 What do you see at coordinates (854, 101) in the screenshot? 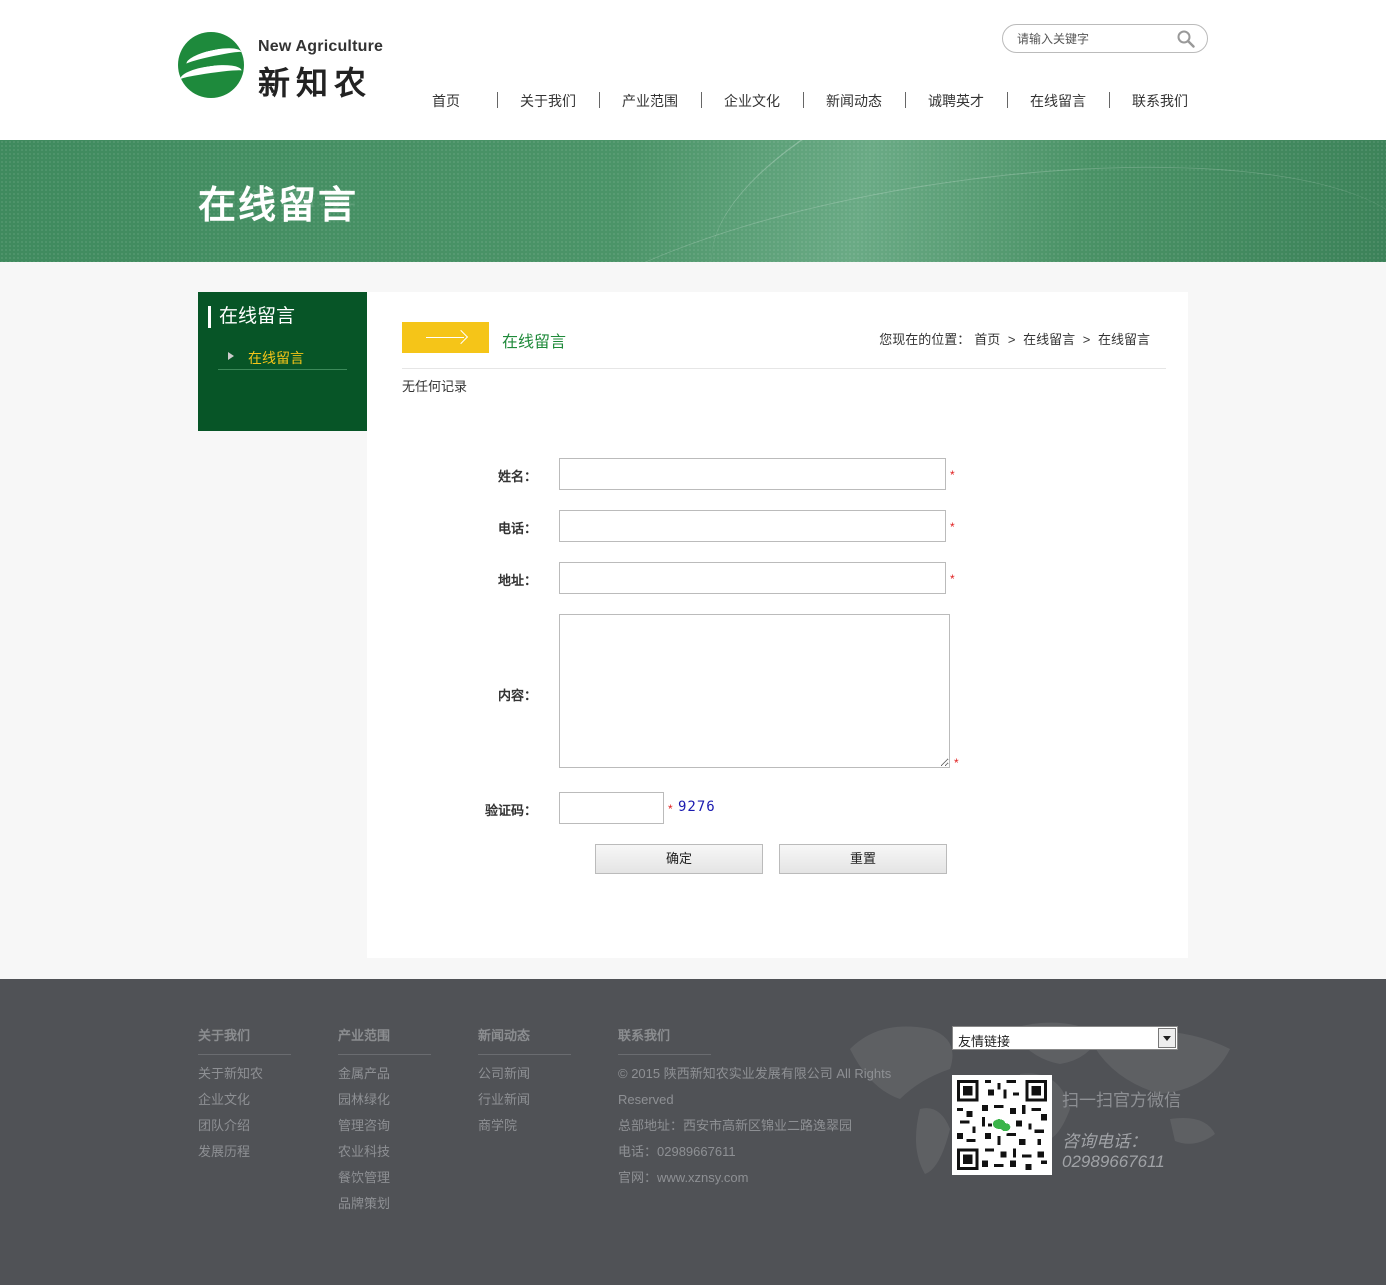
I see `nav-item-news: 新闻动态` at bounding box center [854, 101].